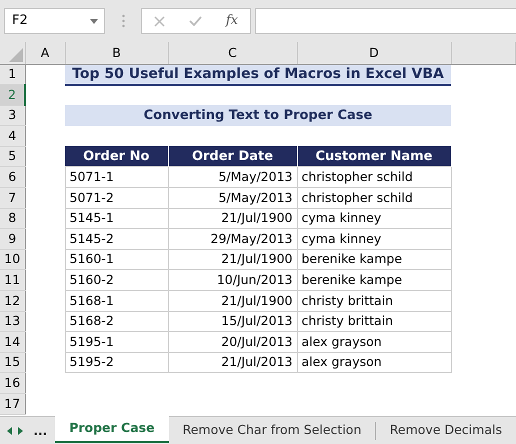 This screenshot has height=444, width=516. I want to click on column-header: A, so click(45, 53).